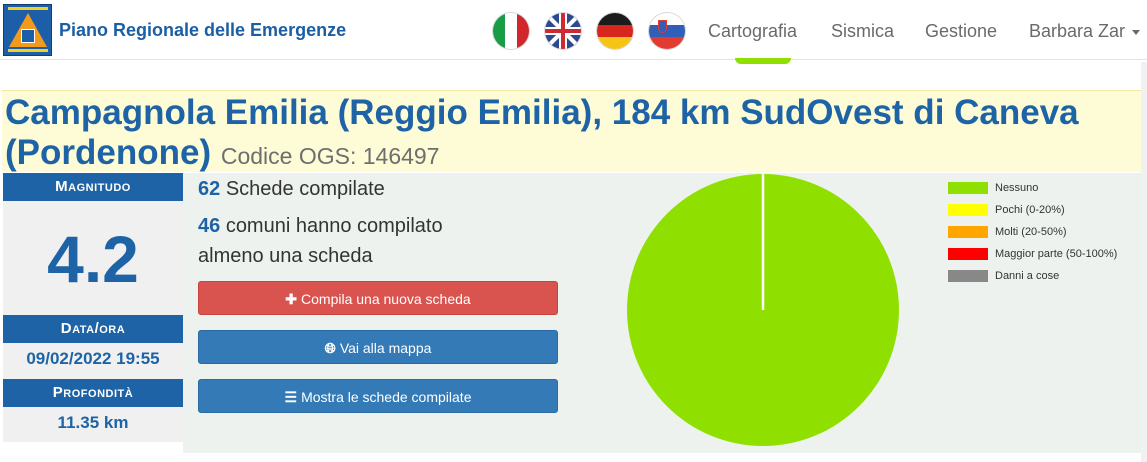 The width and height of the screenshot is (1147, 462). Describe the element at coordinates (27, 30) in the screenshot. I see `civil-protection-logo` at that location.